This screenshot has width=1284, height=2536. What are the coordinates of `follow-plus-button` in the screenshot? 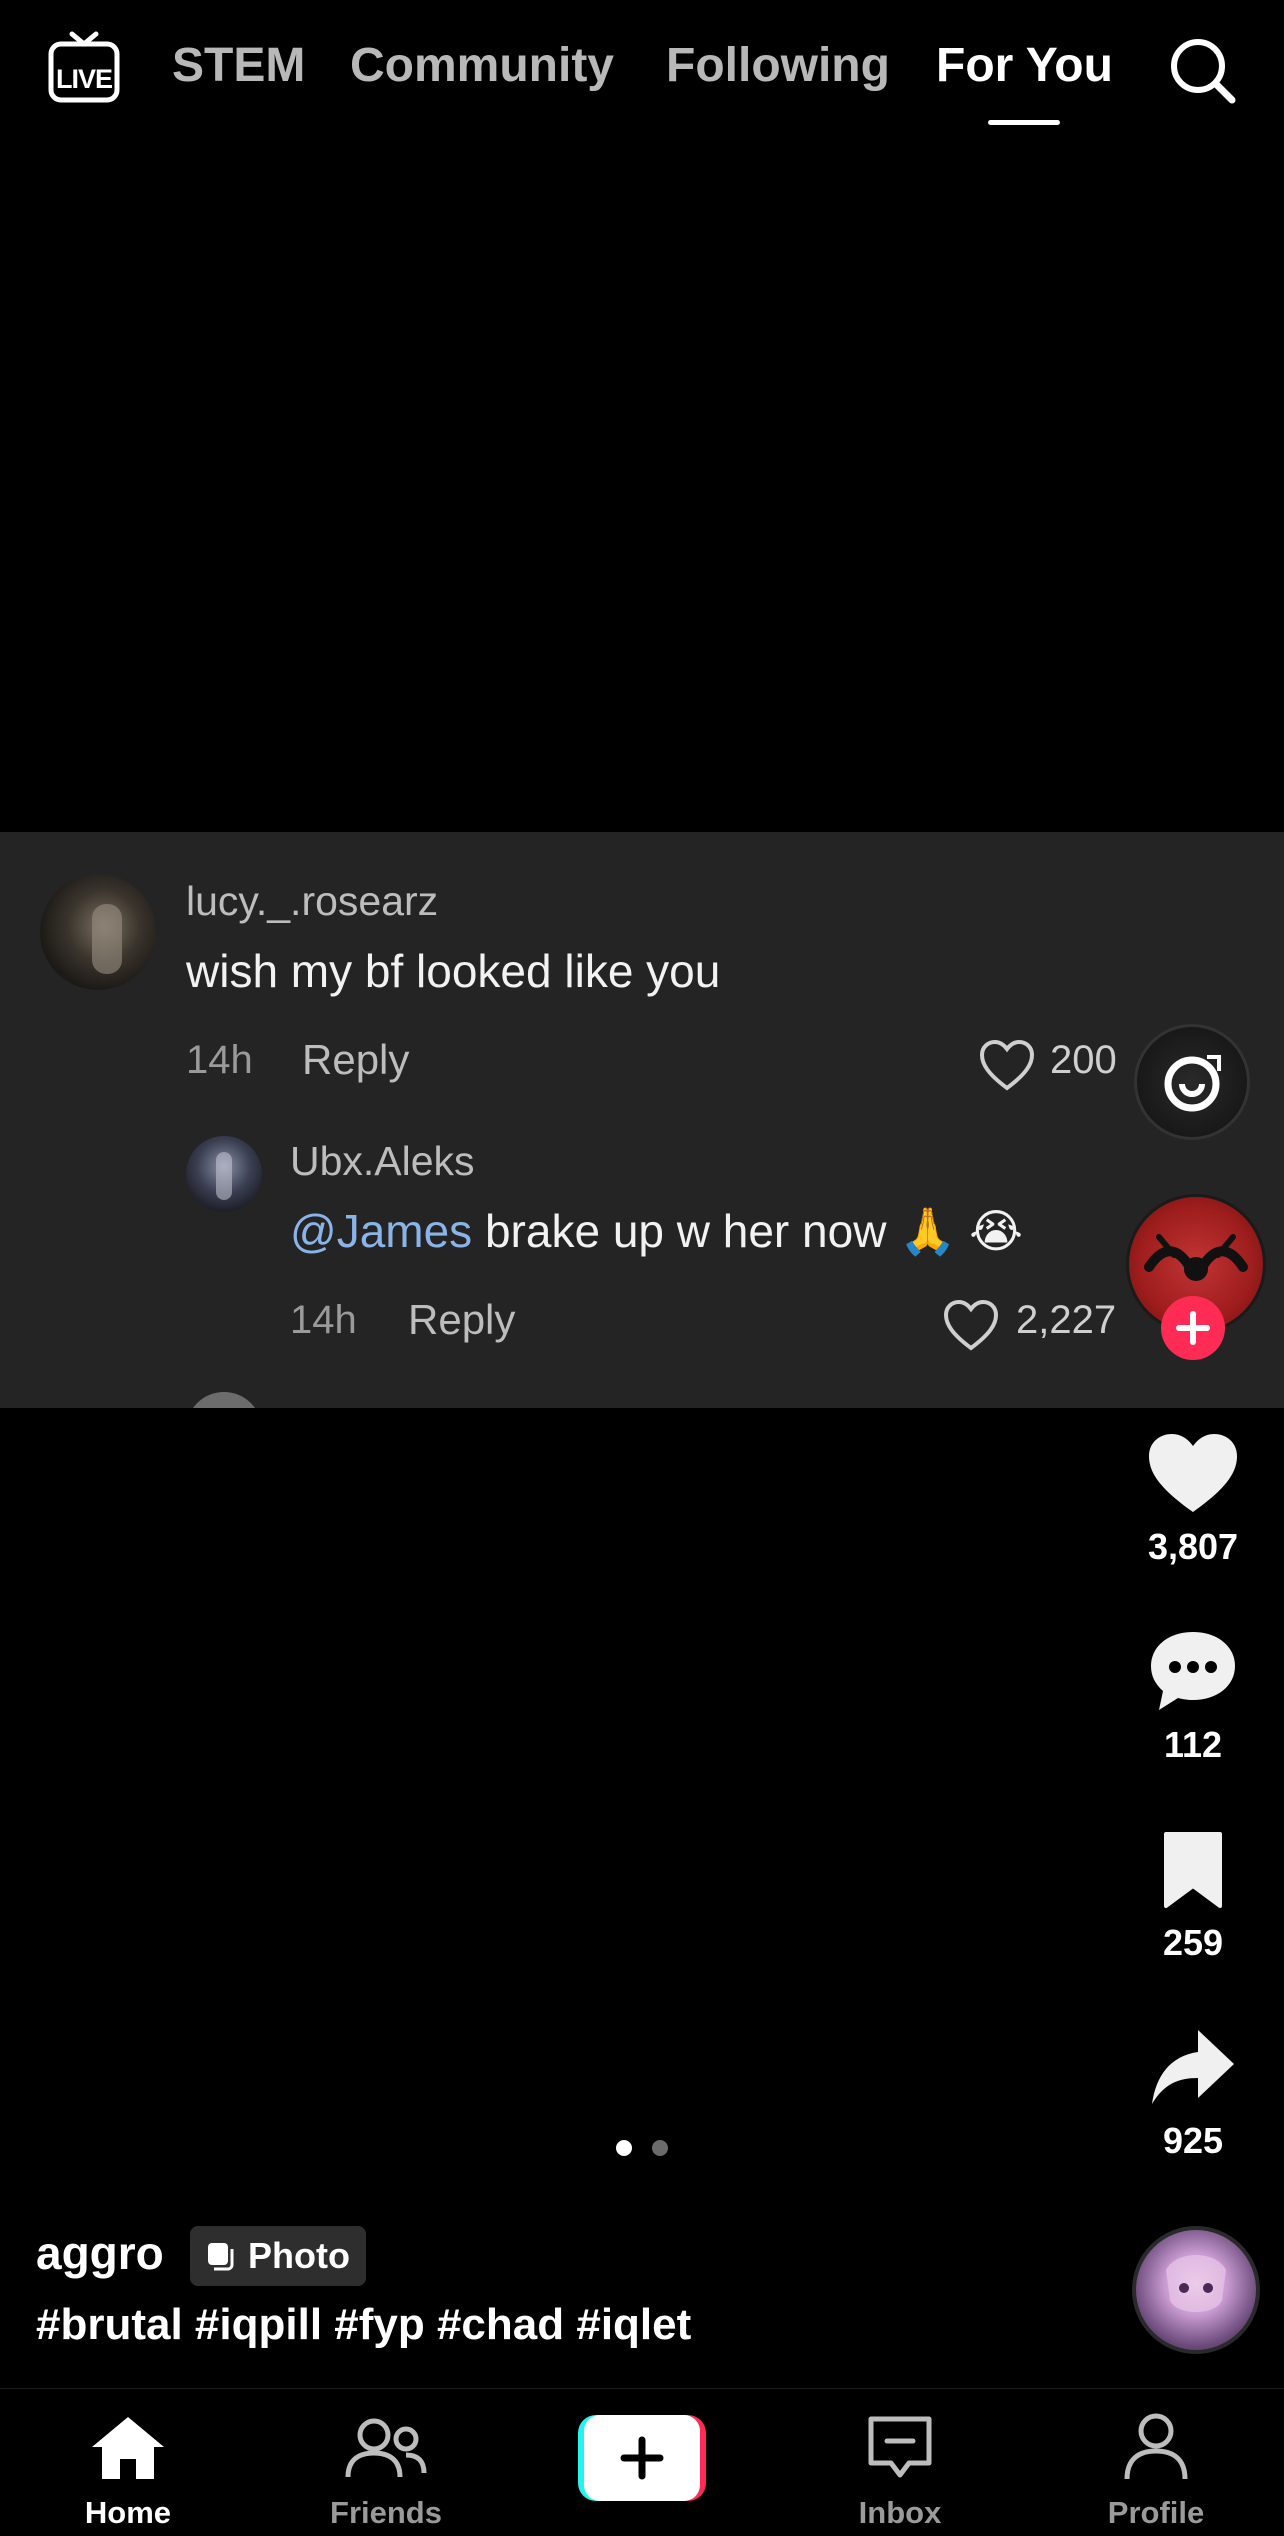 It's located at (1193, 1328).